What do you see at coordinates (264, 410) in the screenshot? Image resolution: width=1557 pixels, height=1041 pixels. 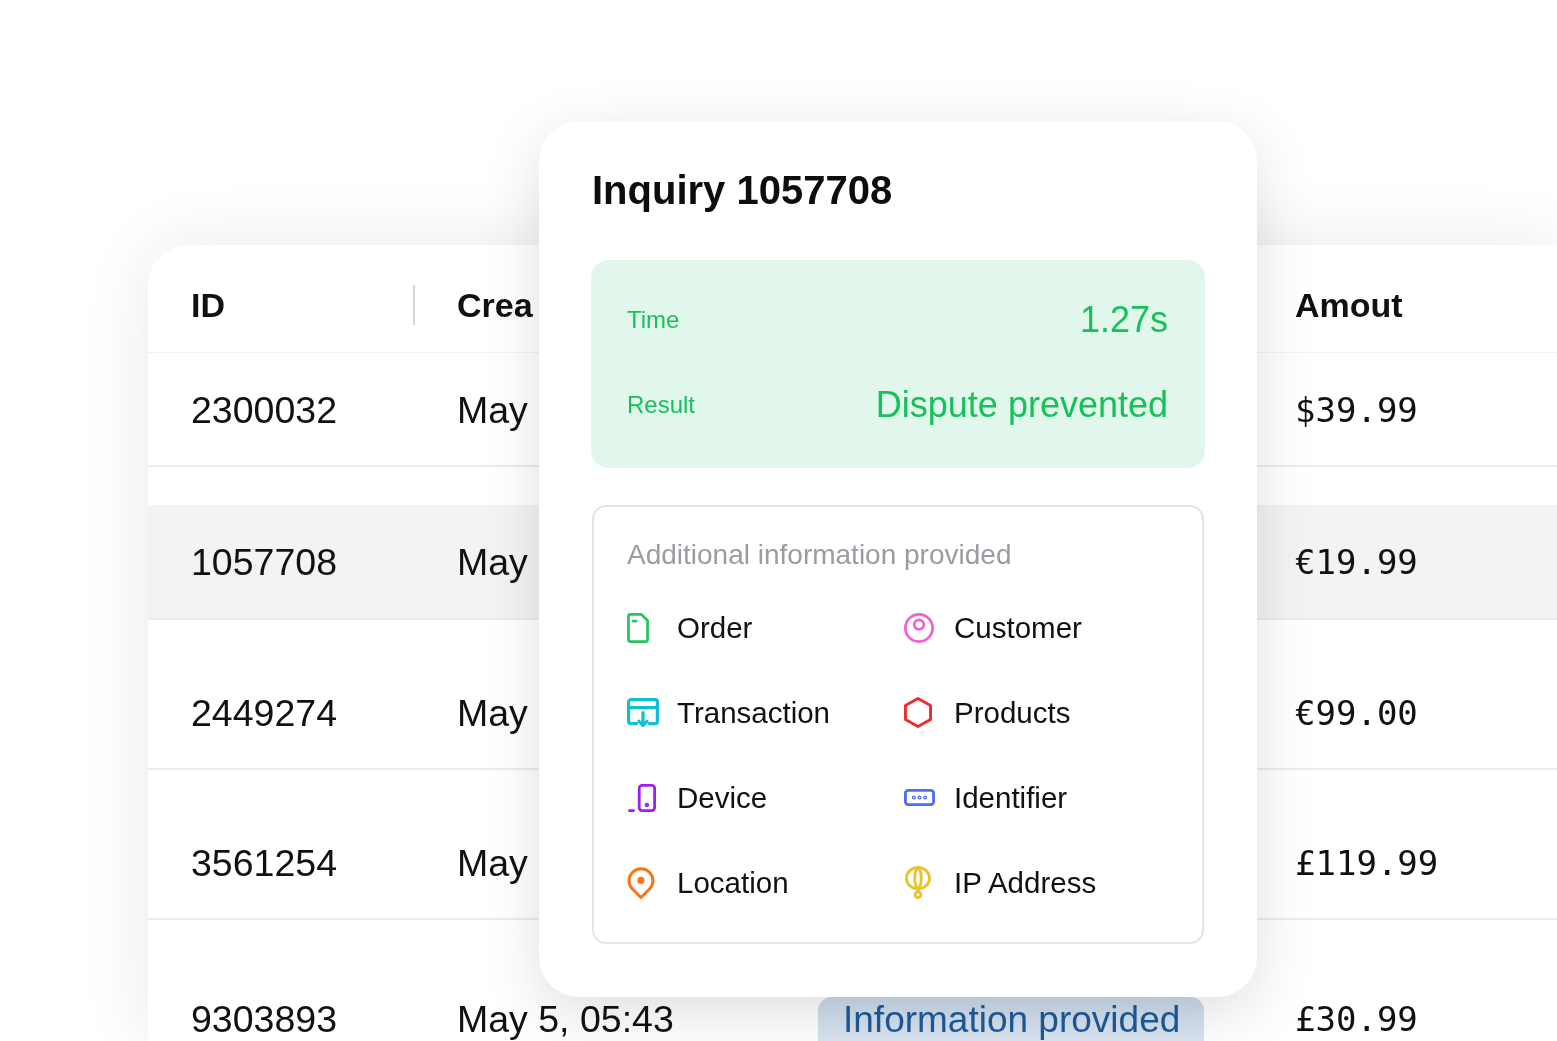 I see `table-cell: 2300032` at bounding box center [264, 410].